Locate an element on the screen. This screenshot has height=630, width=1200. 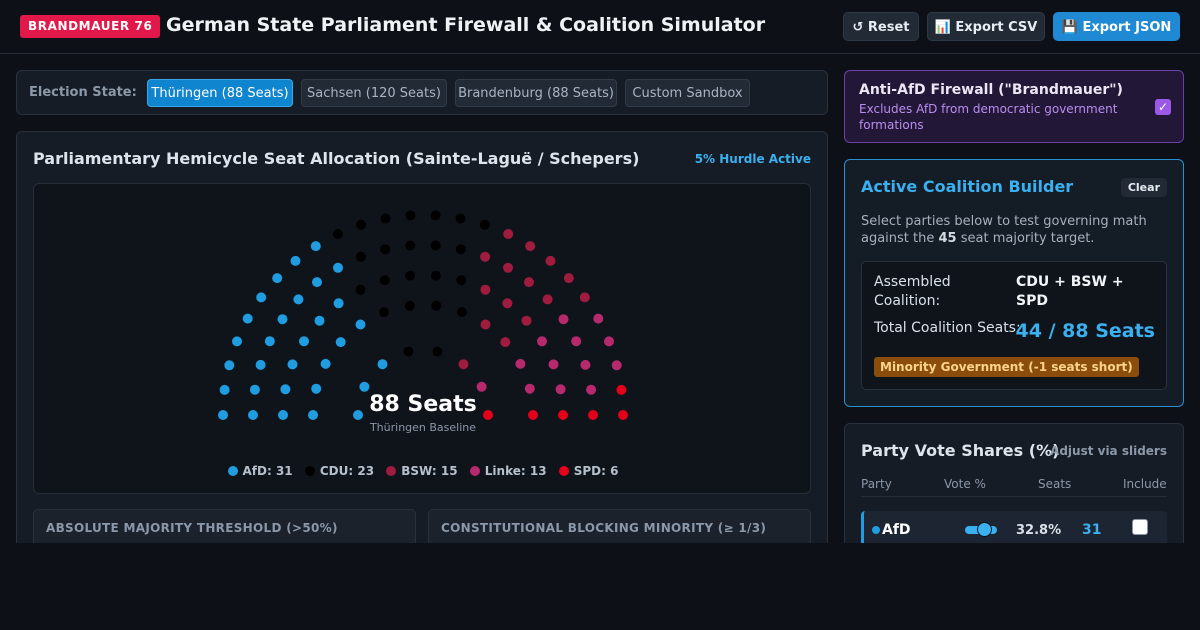
slider-thumb is located at coordinates (984, 529).